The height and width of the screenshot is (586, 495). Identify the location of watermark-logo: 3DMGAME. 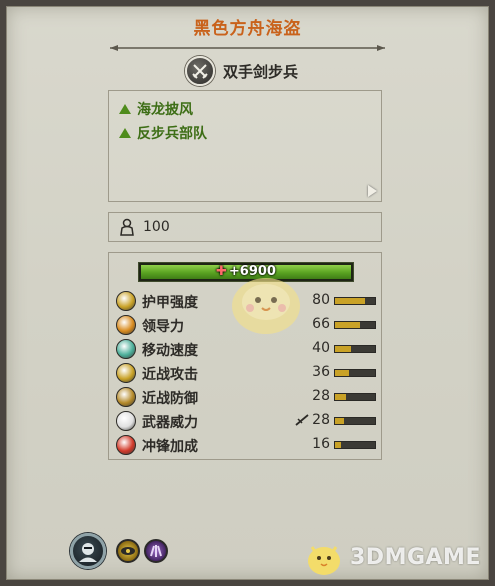
(391, 557).